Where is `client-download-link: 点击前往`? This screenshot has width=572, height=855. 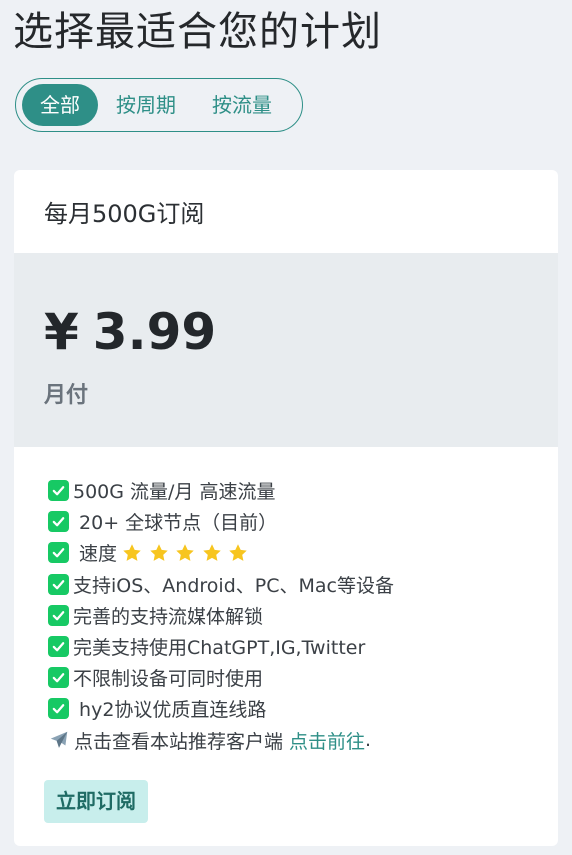
client-download-link: 点击前往 is located at coordinates (327, 740).